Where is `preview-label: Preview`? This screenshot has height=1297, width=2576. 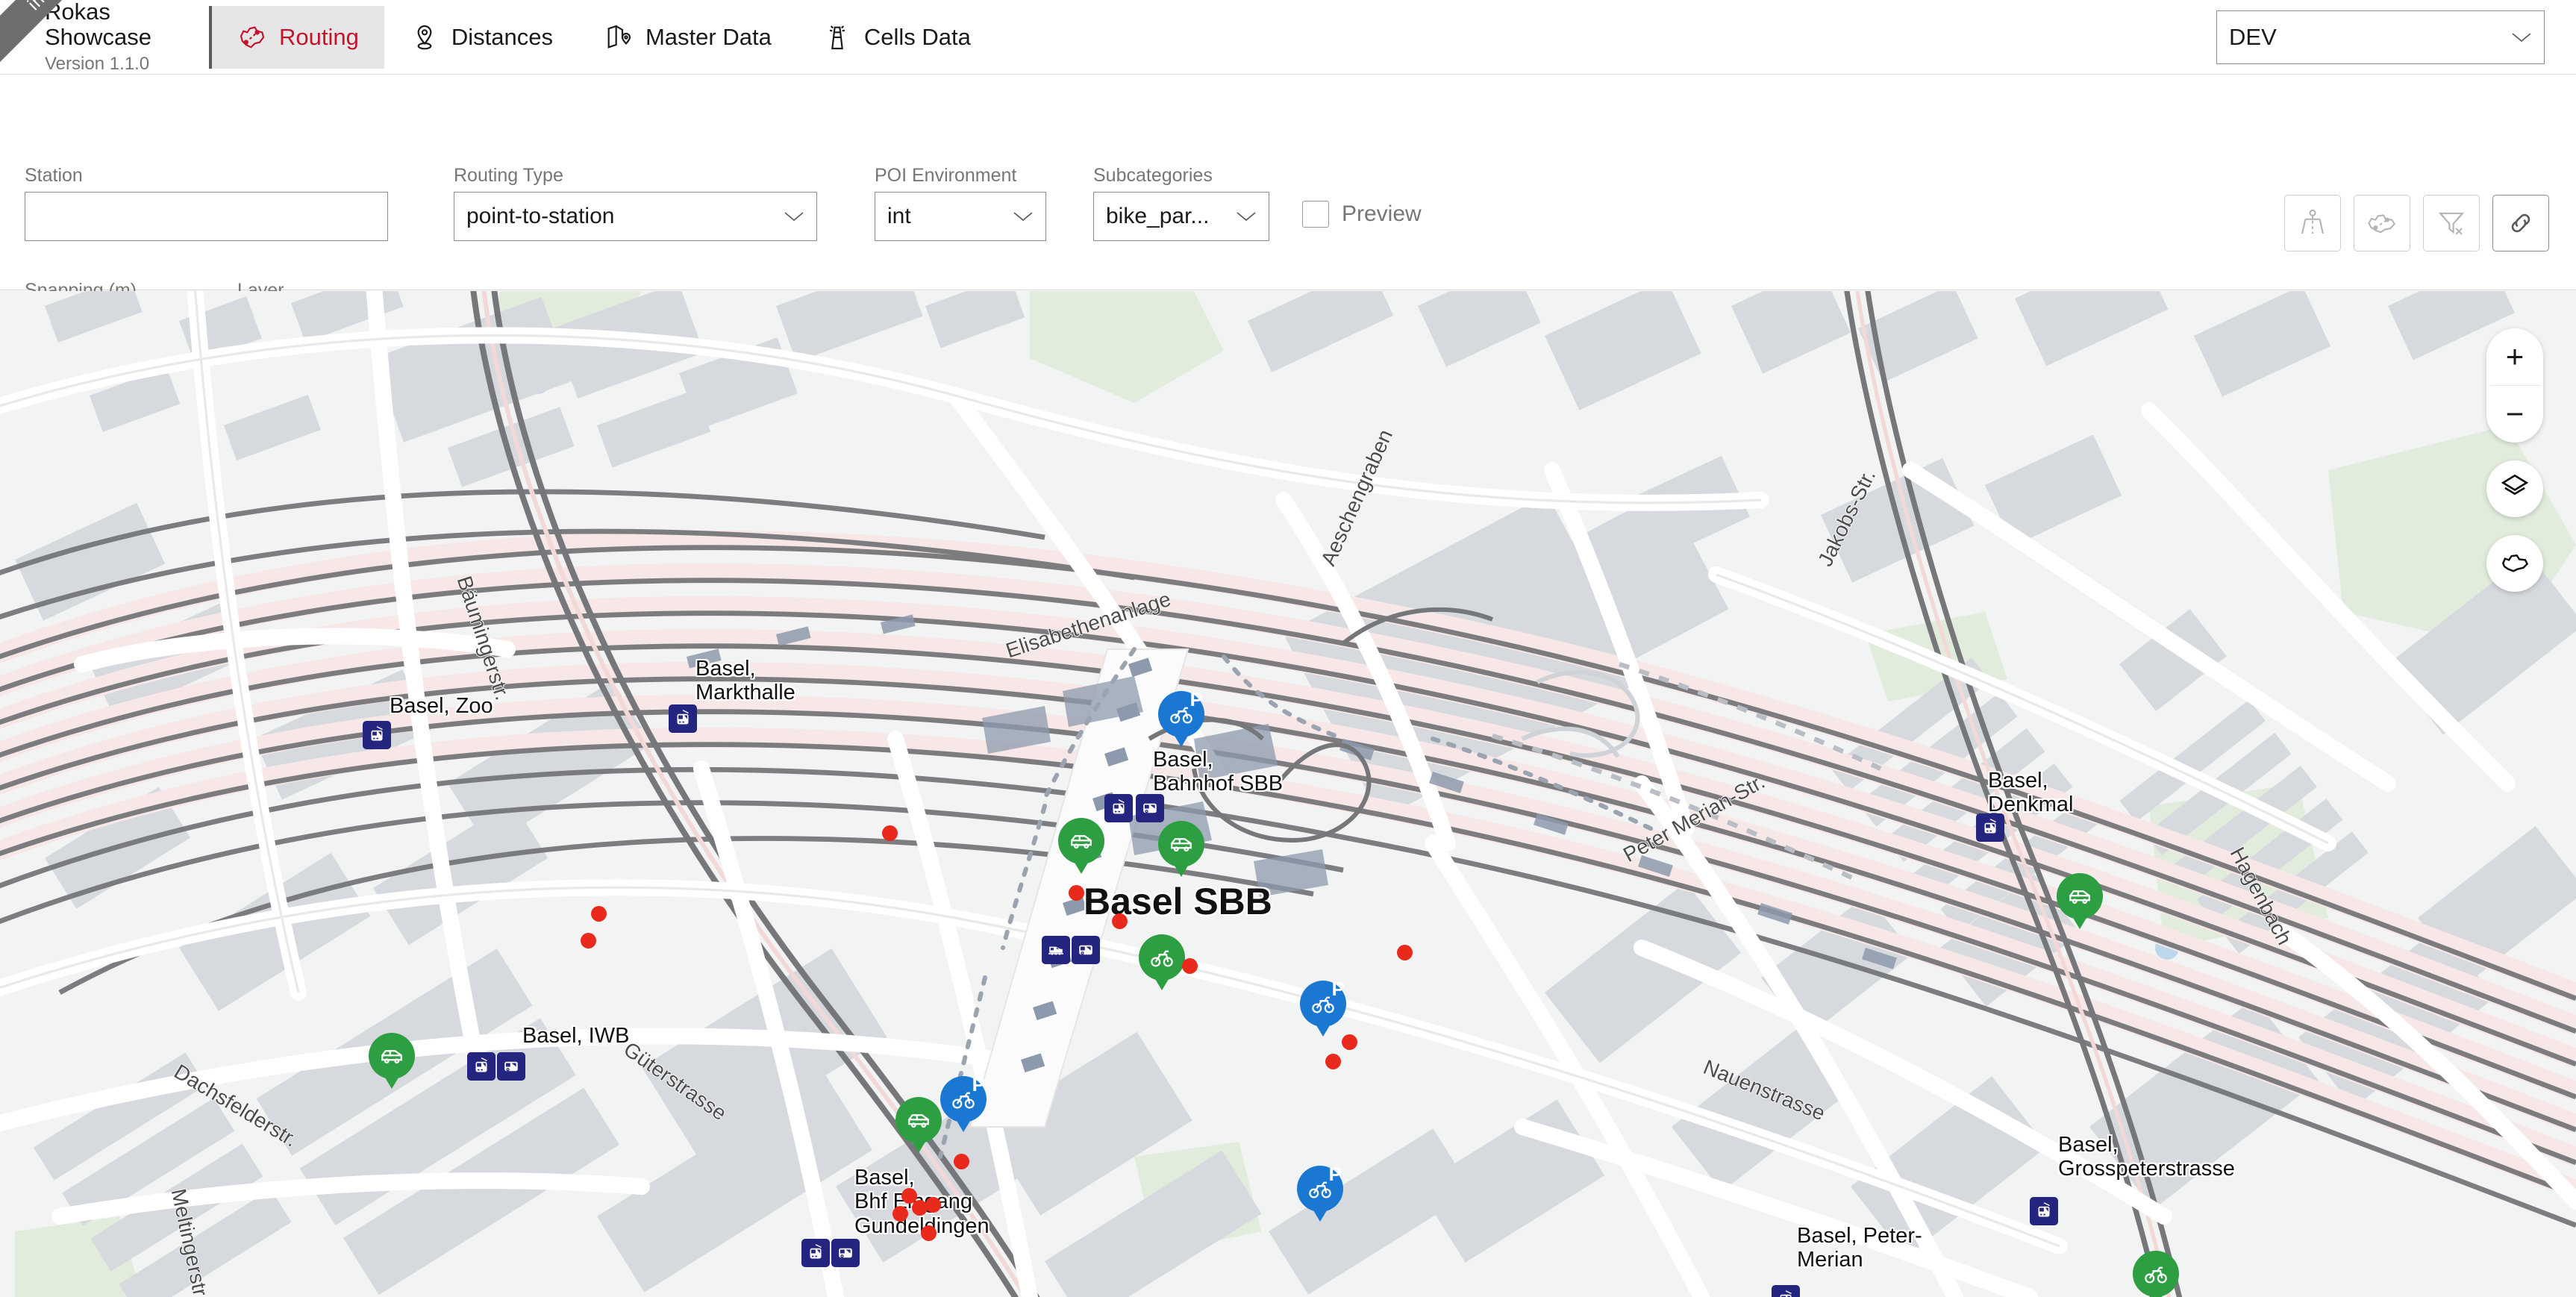 preview-label: Preview is located at coordinates (1382, 213).